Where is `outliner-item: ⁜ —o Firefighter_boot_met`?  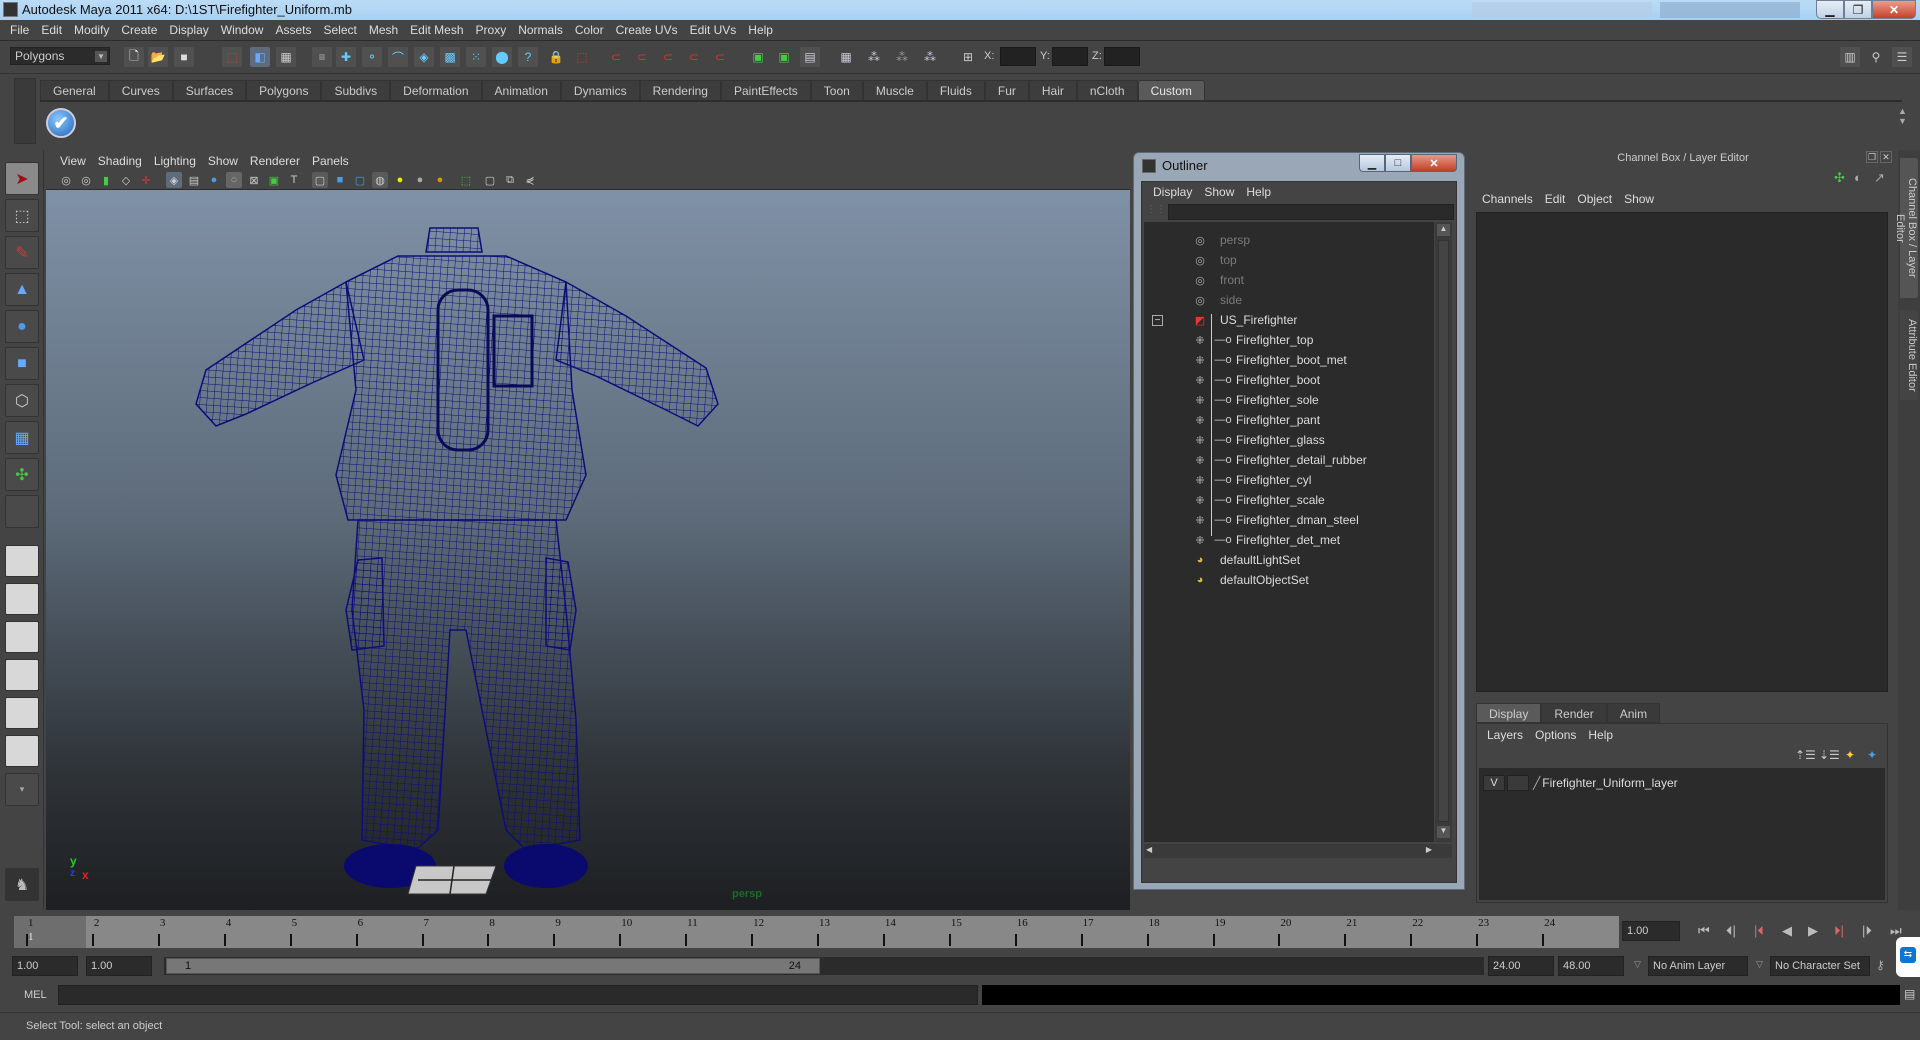 outliner-item: ⁜ —o Firefighter_boot_met is located at coordinates (1288, 360).